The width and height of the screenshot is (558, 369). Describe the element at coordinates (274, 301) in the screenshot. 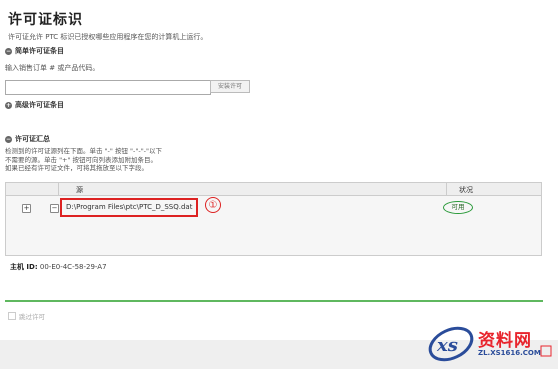

I see `progress-divider` at that location.